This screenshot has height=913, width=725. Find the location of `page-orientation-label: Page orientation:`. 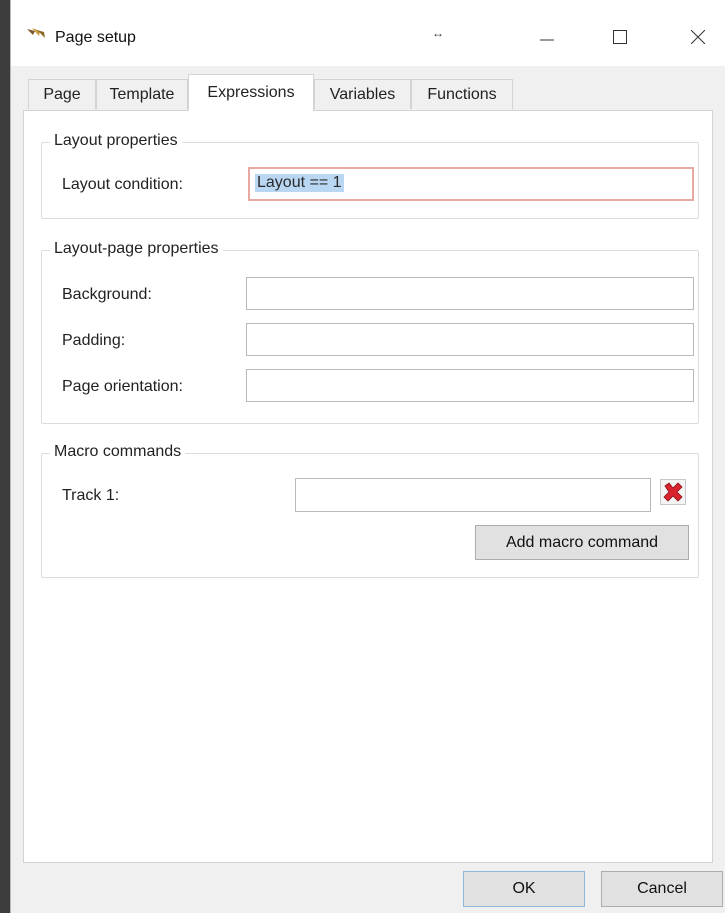

page-orientation-label: Page orientation: is located at coordinates (122, 386).